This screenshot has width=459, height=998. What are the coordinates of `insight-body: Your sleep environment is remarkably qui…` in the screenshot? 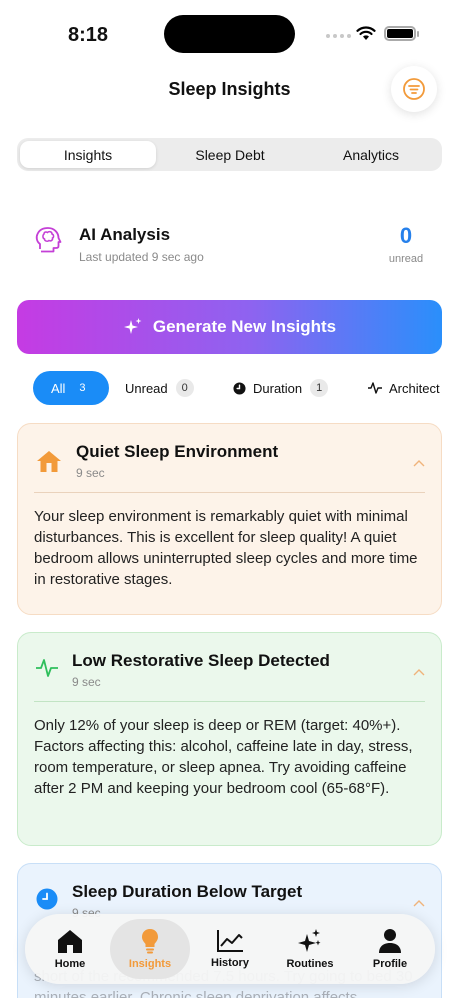 It's located at (226, 548).